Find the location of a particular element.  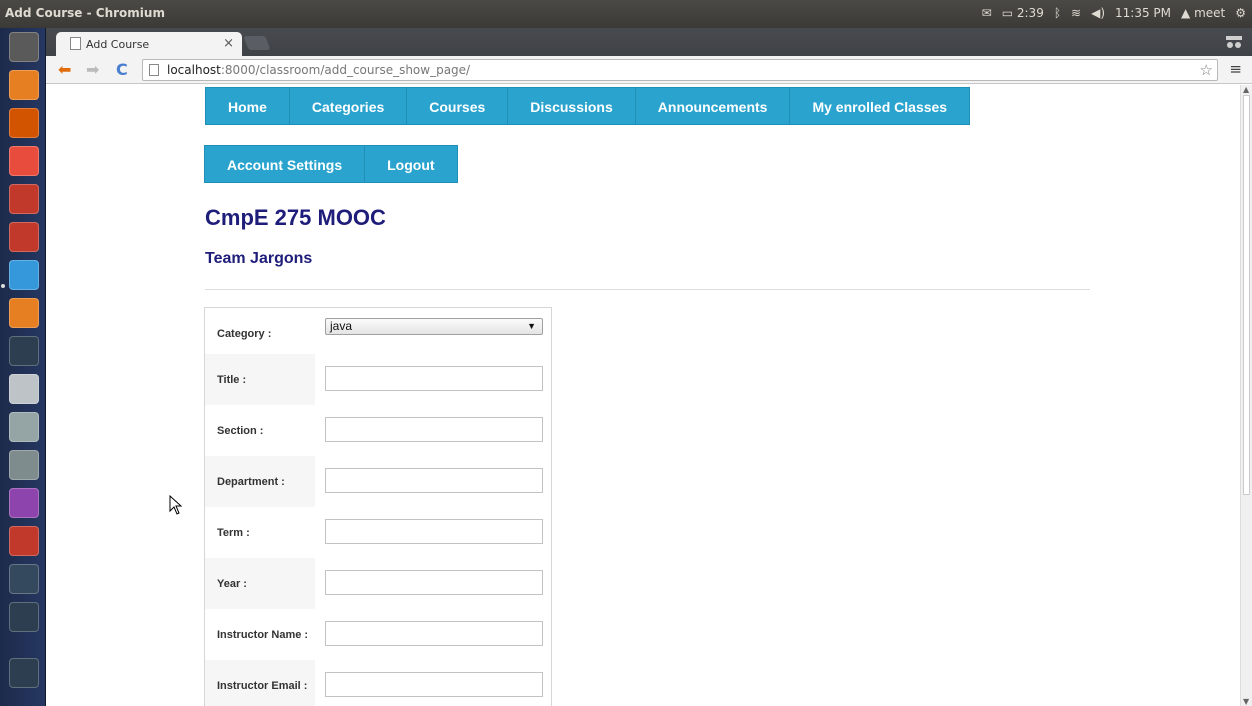

files-icon is located at coordinates (24, 85).